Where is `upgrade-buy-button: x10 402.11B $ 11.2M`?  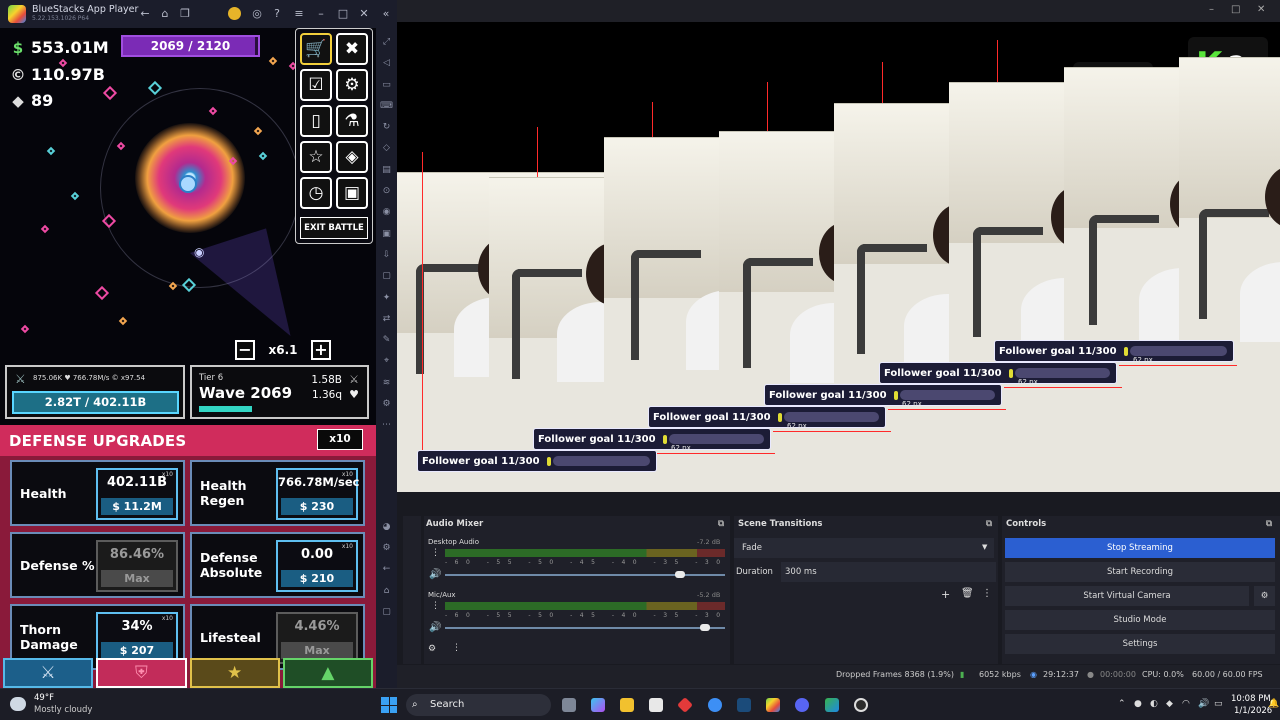
upgrade-buy-button: x10 402.11B $ 11.2M is located at coordinates (137, 494).